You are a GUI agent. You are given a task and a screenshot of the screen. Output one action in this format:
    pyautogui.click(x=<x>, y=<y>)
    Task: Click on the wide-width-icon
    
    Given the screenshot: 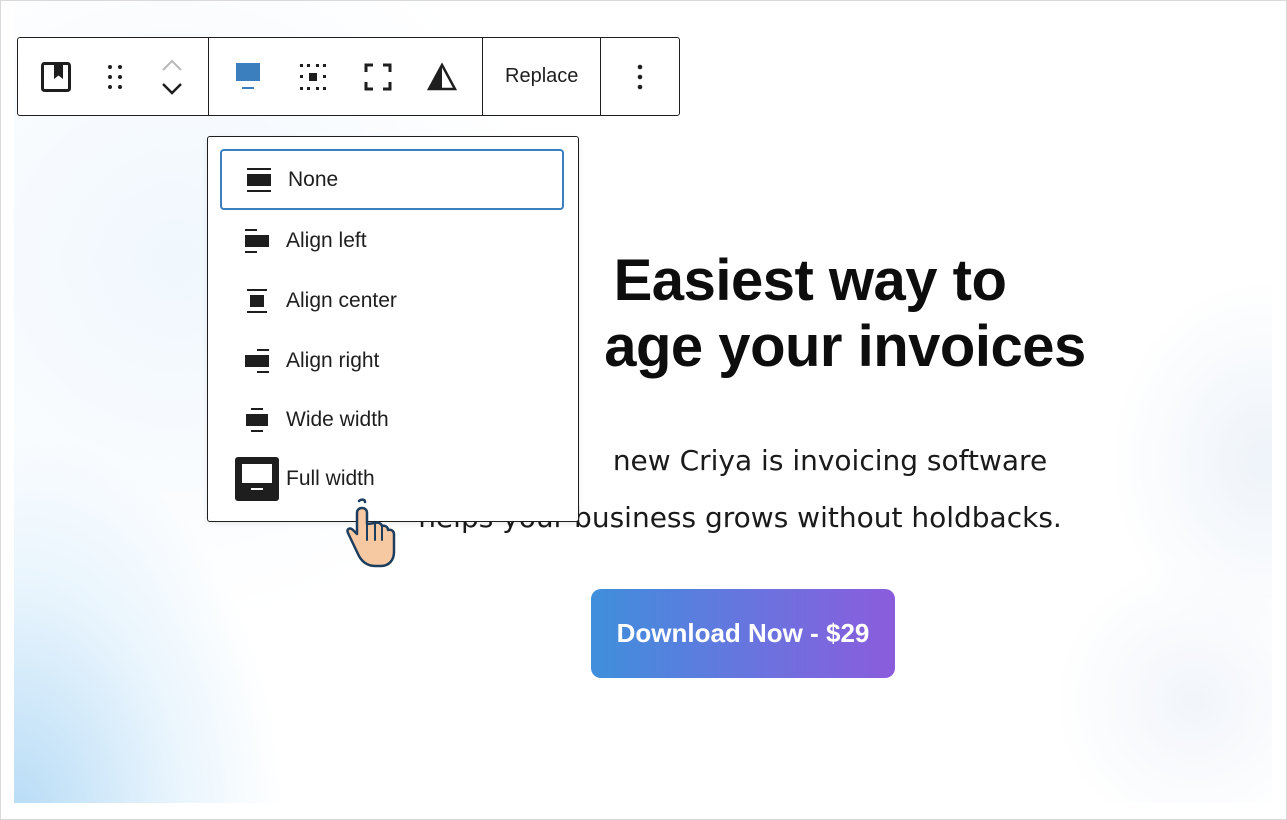 What is the action you would take?
    pyautogui.click(x=257, y=420)
    